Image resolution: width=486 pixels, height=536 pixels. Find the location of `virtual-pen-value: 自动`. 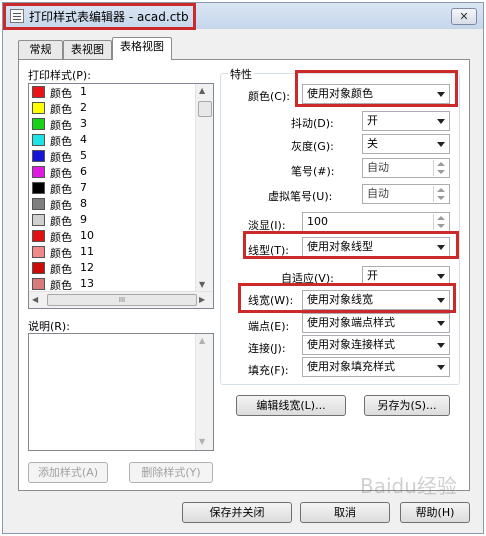

virtual-pen-value: 自动 is located at coordinates (378, 193).